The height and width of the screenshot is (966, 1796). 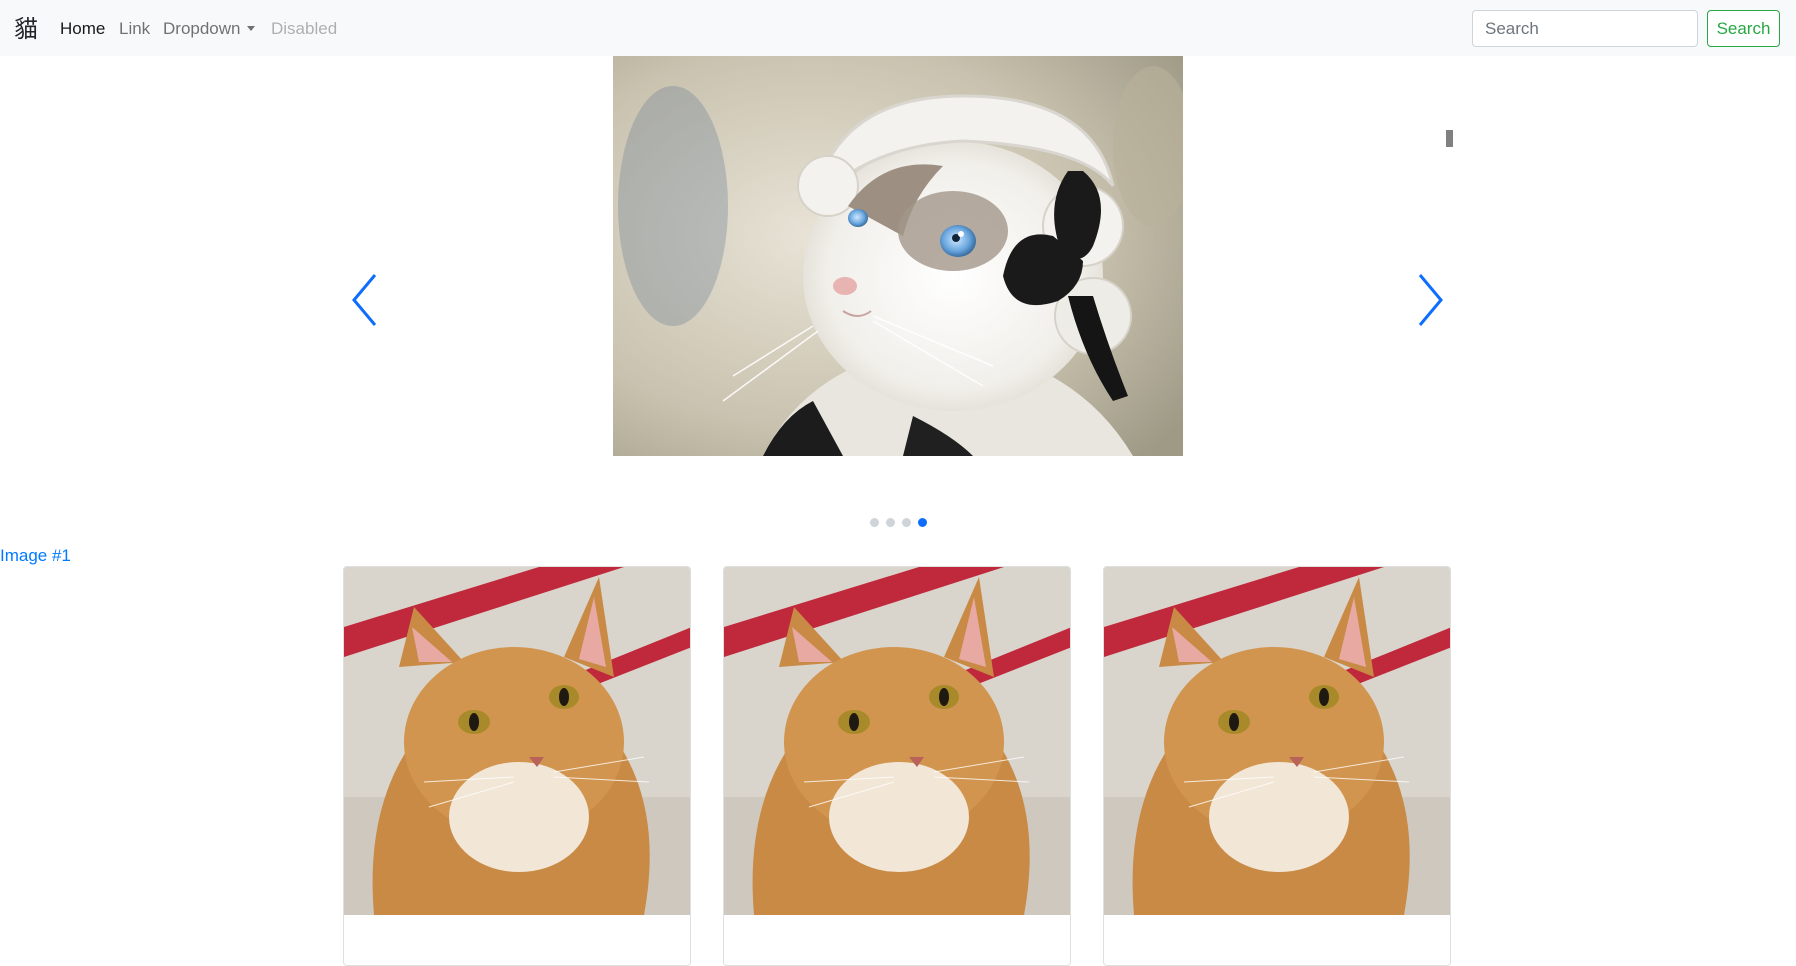 What do you see at coordinates (898, 256) in the screenshot?
I see `carousel-slide-image` at bounding box center [898, 256].